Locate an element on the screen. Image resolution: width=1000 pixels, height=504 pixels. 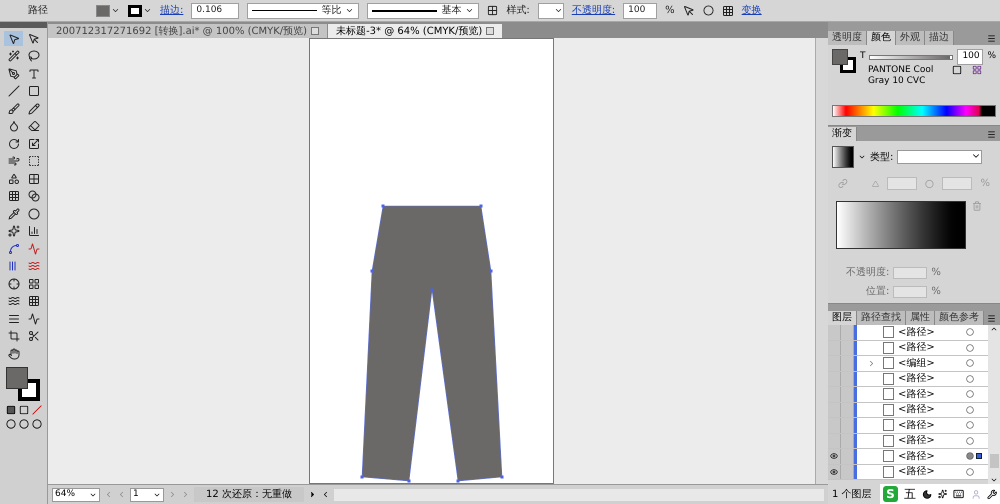
panel-tab: 颜色参考 is located at coordinates (959, 318).